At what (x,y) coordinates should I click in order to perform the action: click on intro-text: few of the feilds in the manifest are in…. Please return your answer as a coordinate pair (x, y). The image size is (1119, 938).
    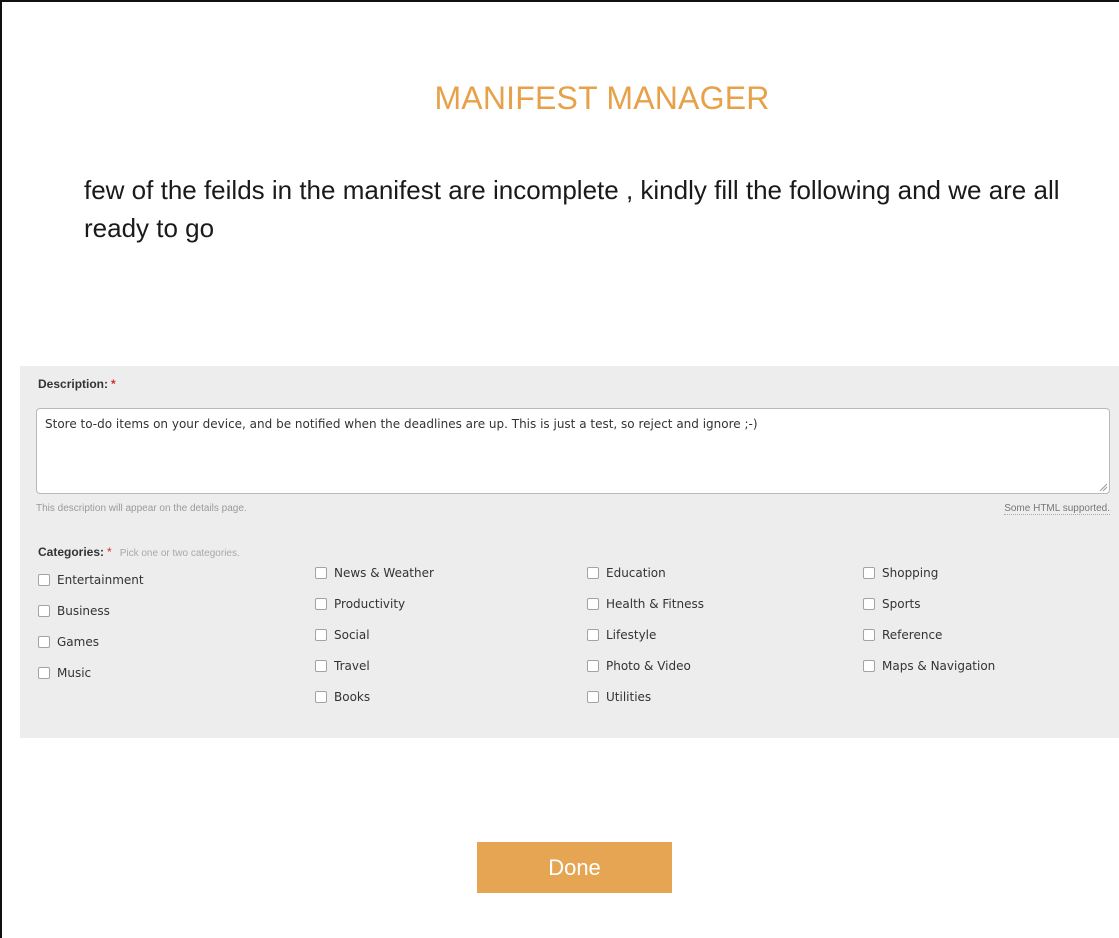
    Looking at the image, I should click on (572, 209).